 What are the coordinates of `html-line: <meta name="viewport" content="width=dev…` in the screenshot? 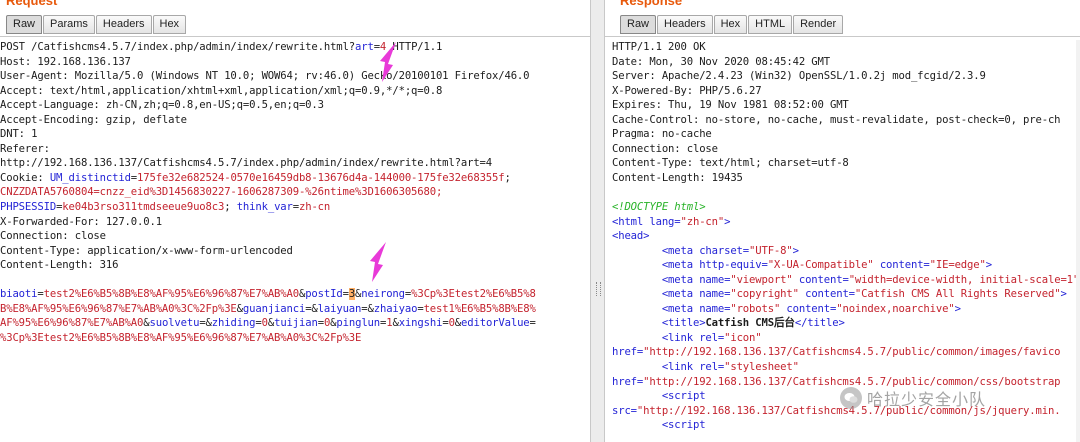 It's located at (846, 279).